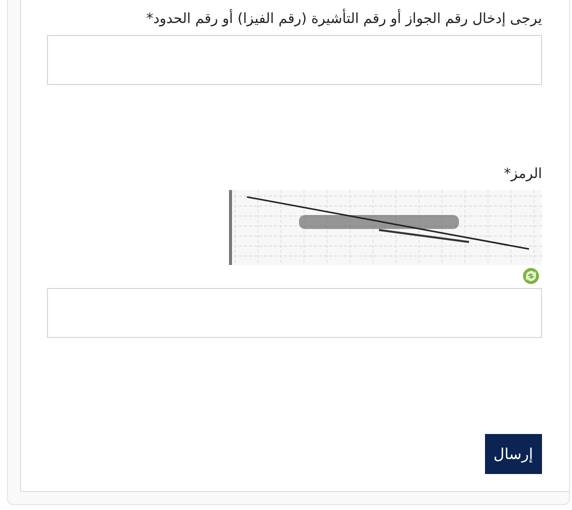  Describe the element at coordinates (531, 276) in the screenshot. I see `refresh-icon` at that location.